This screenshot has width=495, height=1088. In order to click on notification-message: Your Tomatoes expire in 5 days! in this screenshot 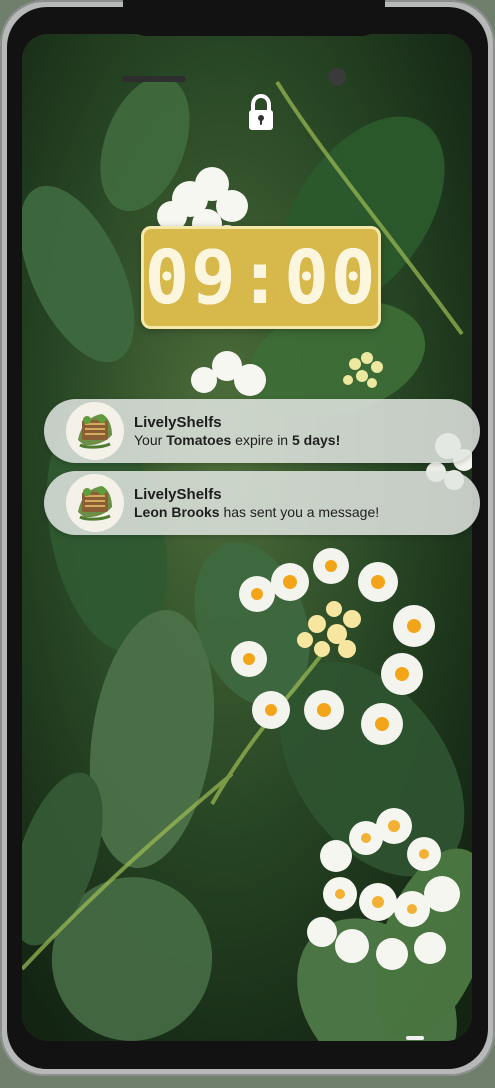, I will do `click(237, 440)`.